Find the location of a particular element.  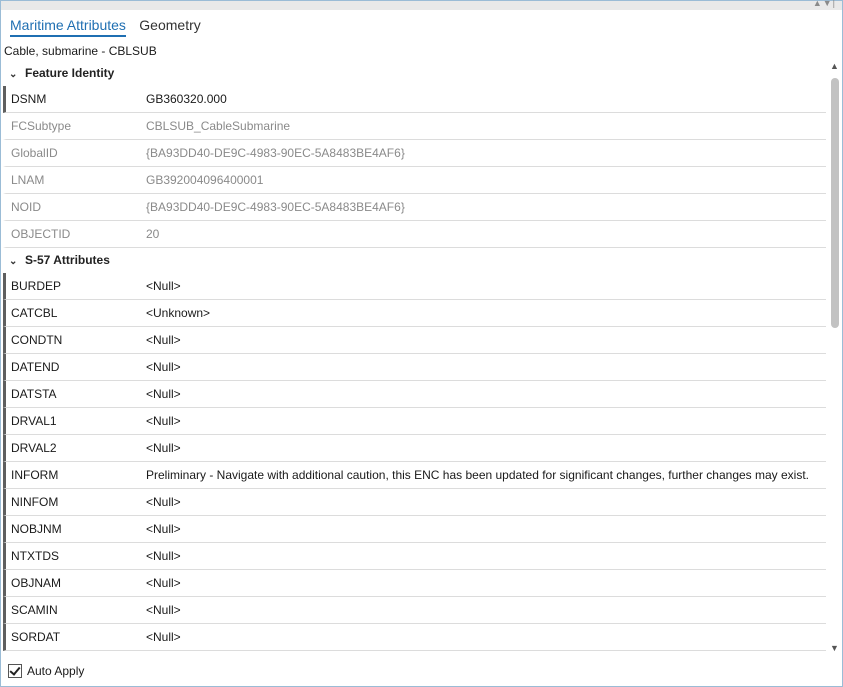

attribute-name: DRVAL1 is located at coordinates (34, 421).